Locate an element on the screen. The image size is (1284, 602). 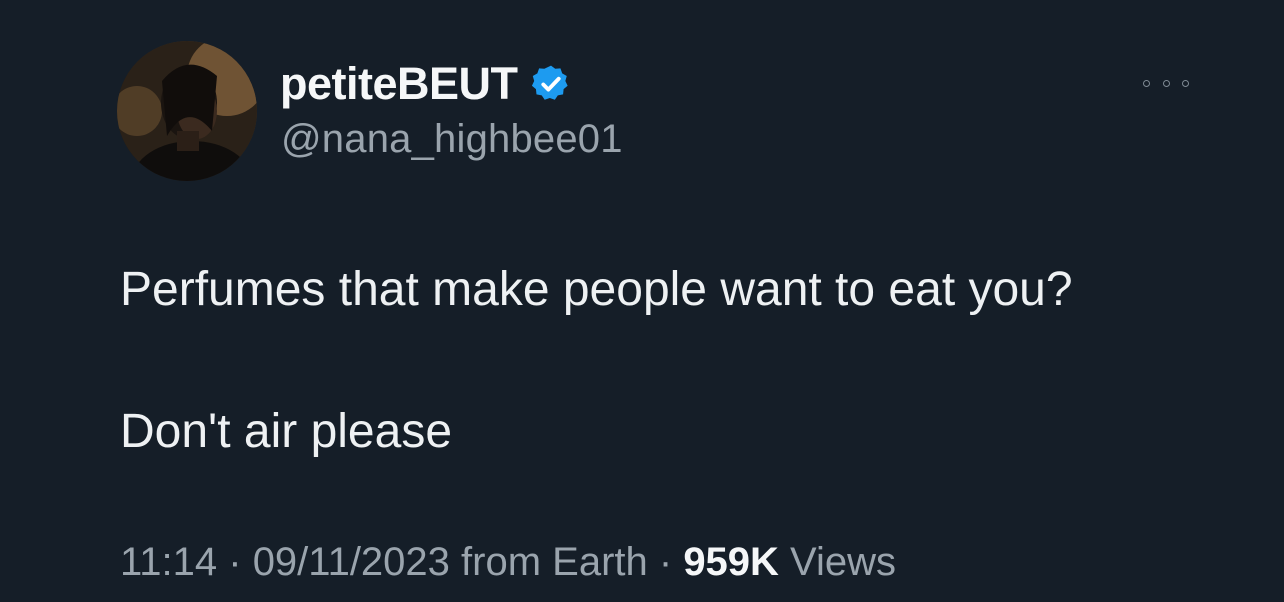
avatar is located at coordinates (187, 111).